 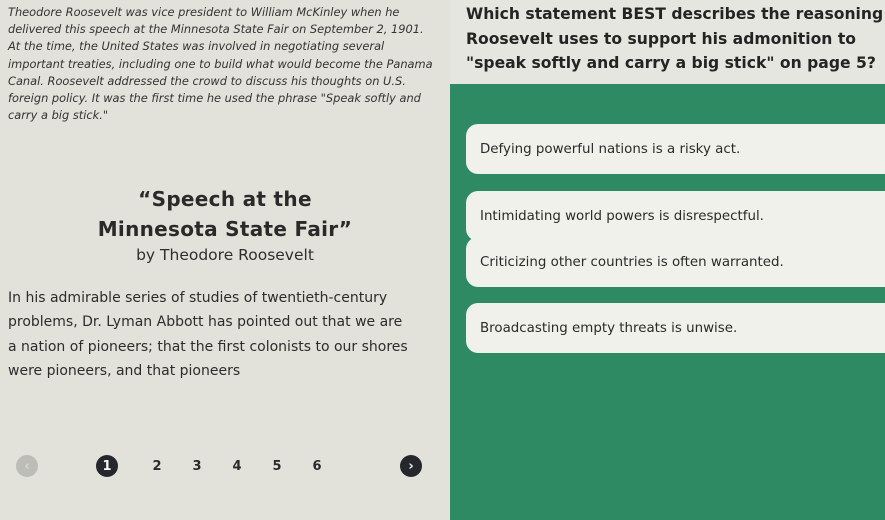 I want to click on previous-page-button: ‹, so click(x=27, y=466).